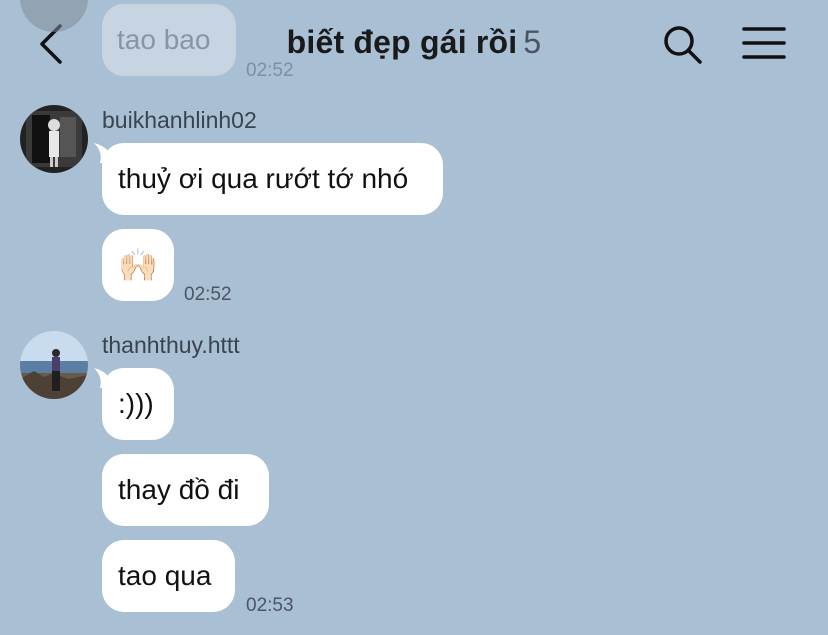 Image resolution: width=828 pixels, height=635 pixels. I want to click on message-text: tao qua, so click(165, 575).